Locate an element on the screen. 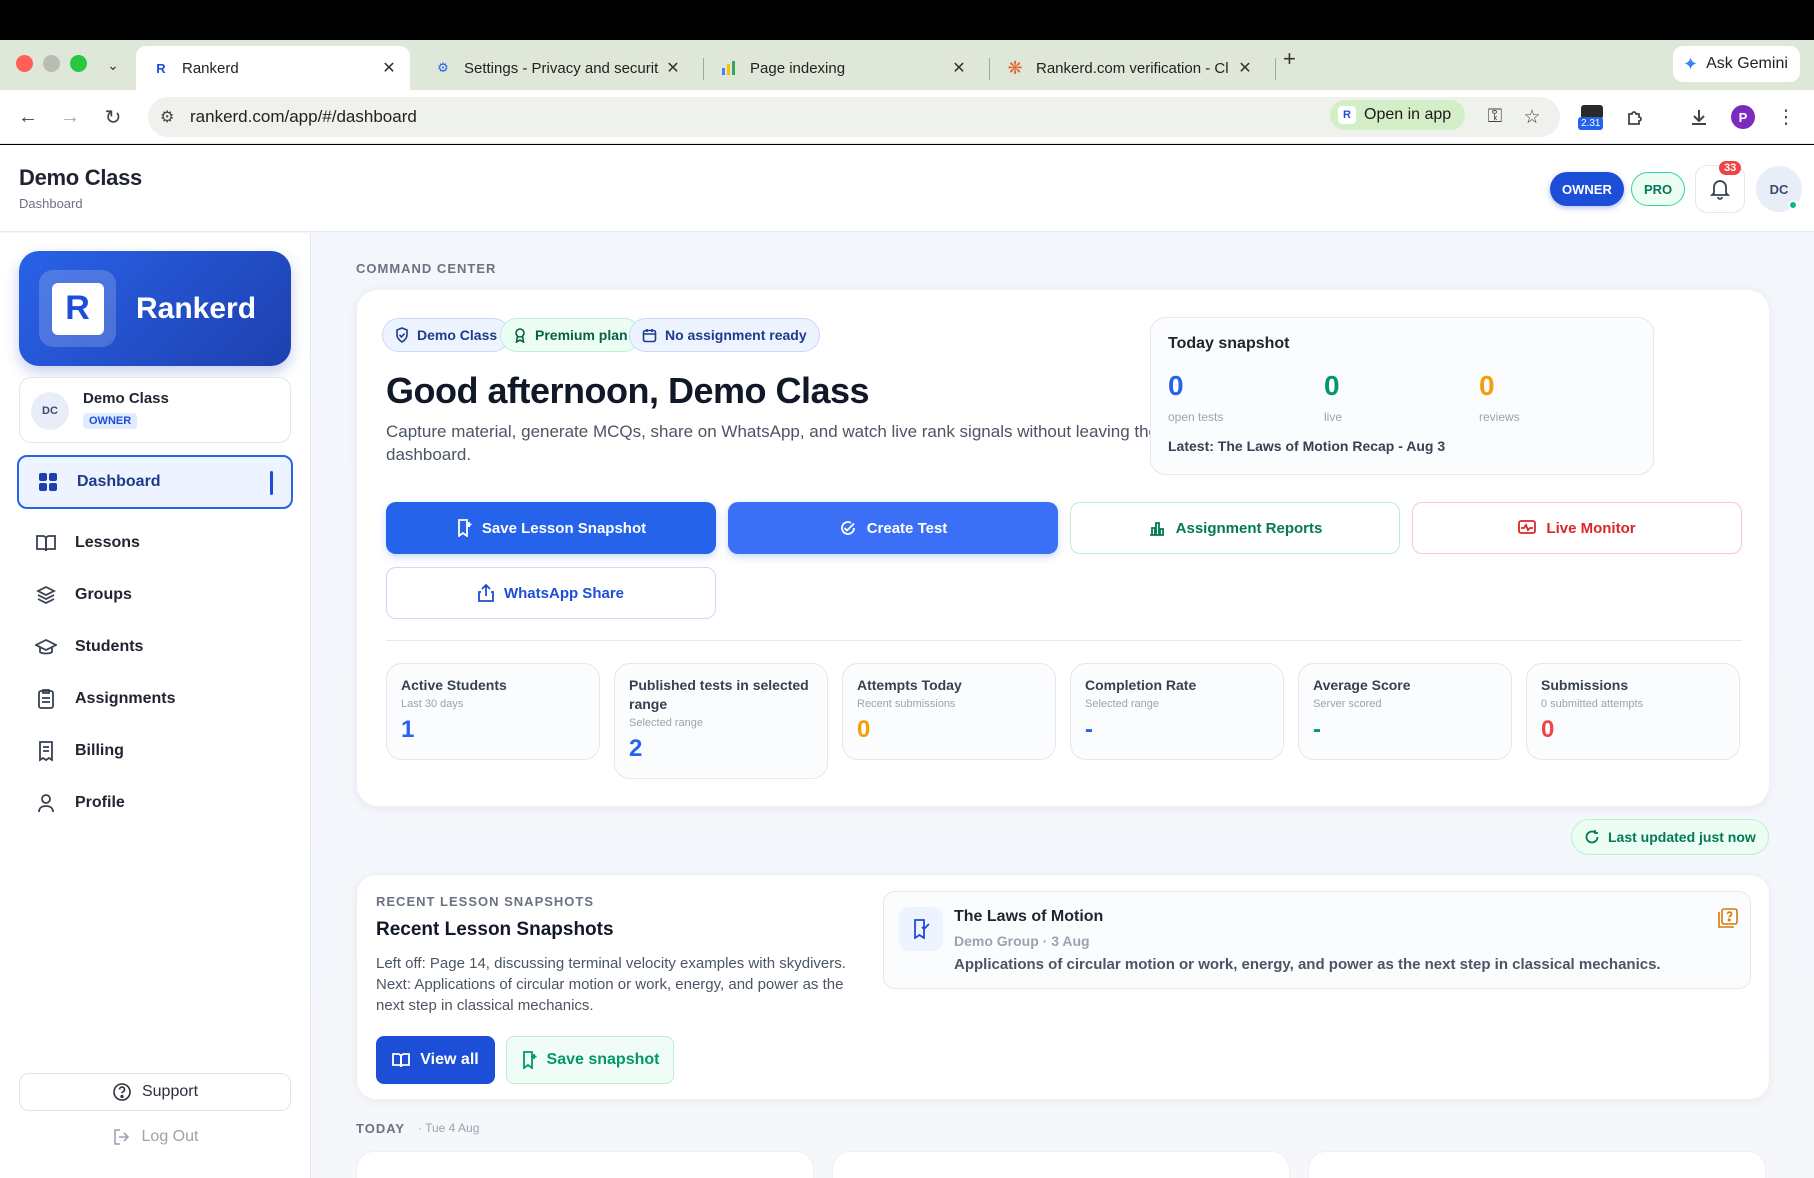  book-icon is located at coordinates (46, 543).